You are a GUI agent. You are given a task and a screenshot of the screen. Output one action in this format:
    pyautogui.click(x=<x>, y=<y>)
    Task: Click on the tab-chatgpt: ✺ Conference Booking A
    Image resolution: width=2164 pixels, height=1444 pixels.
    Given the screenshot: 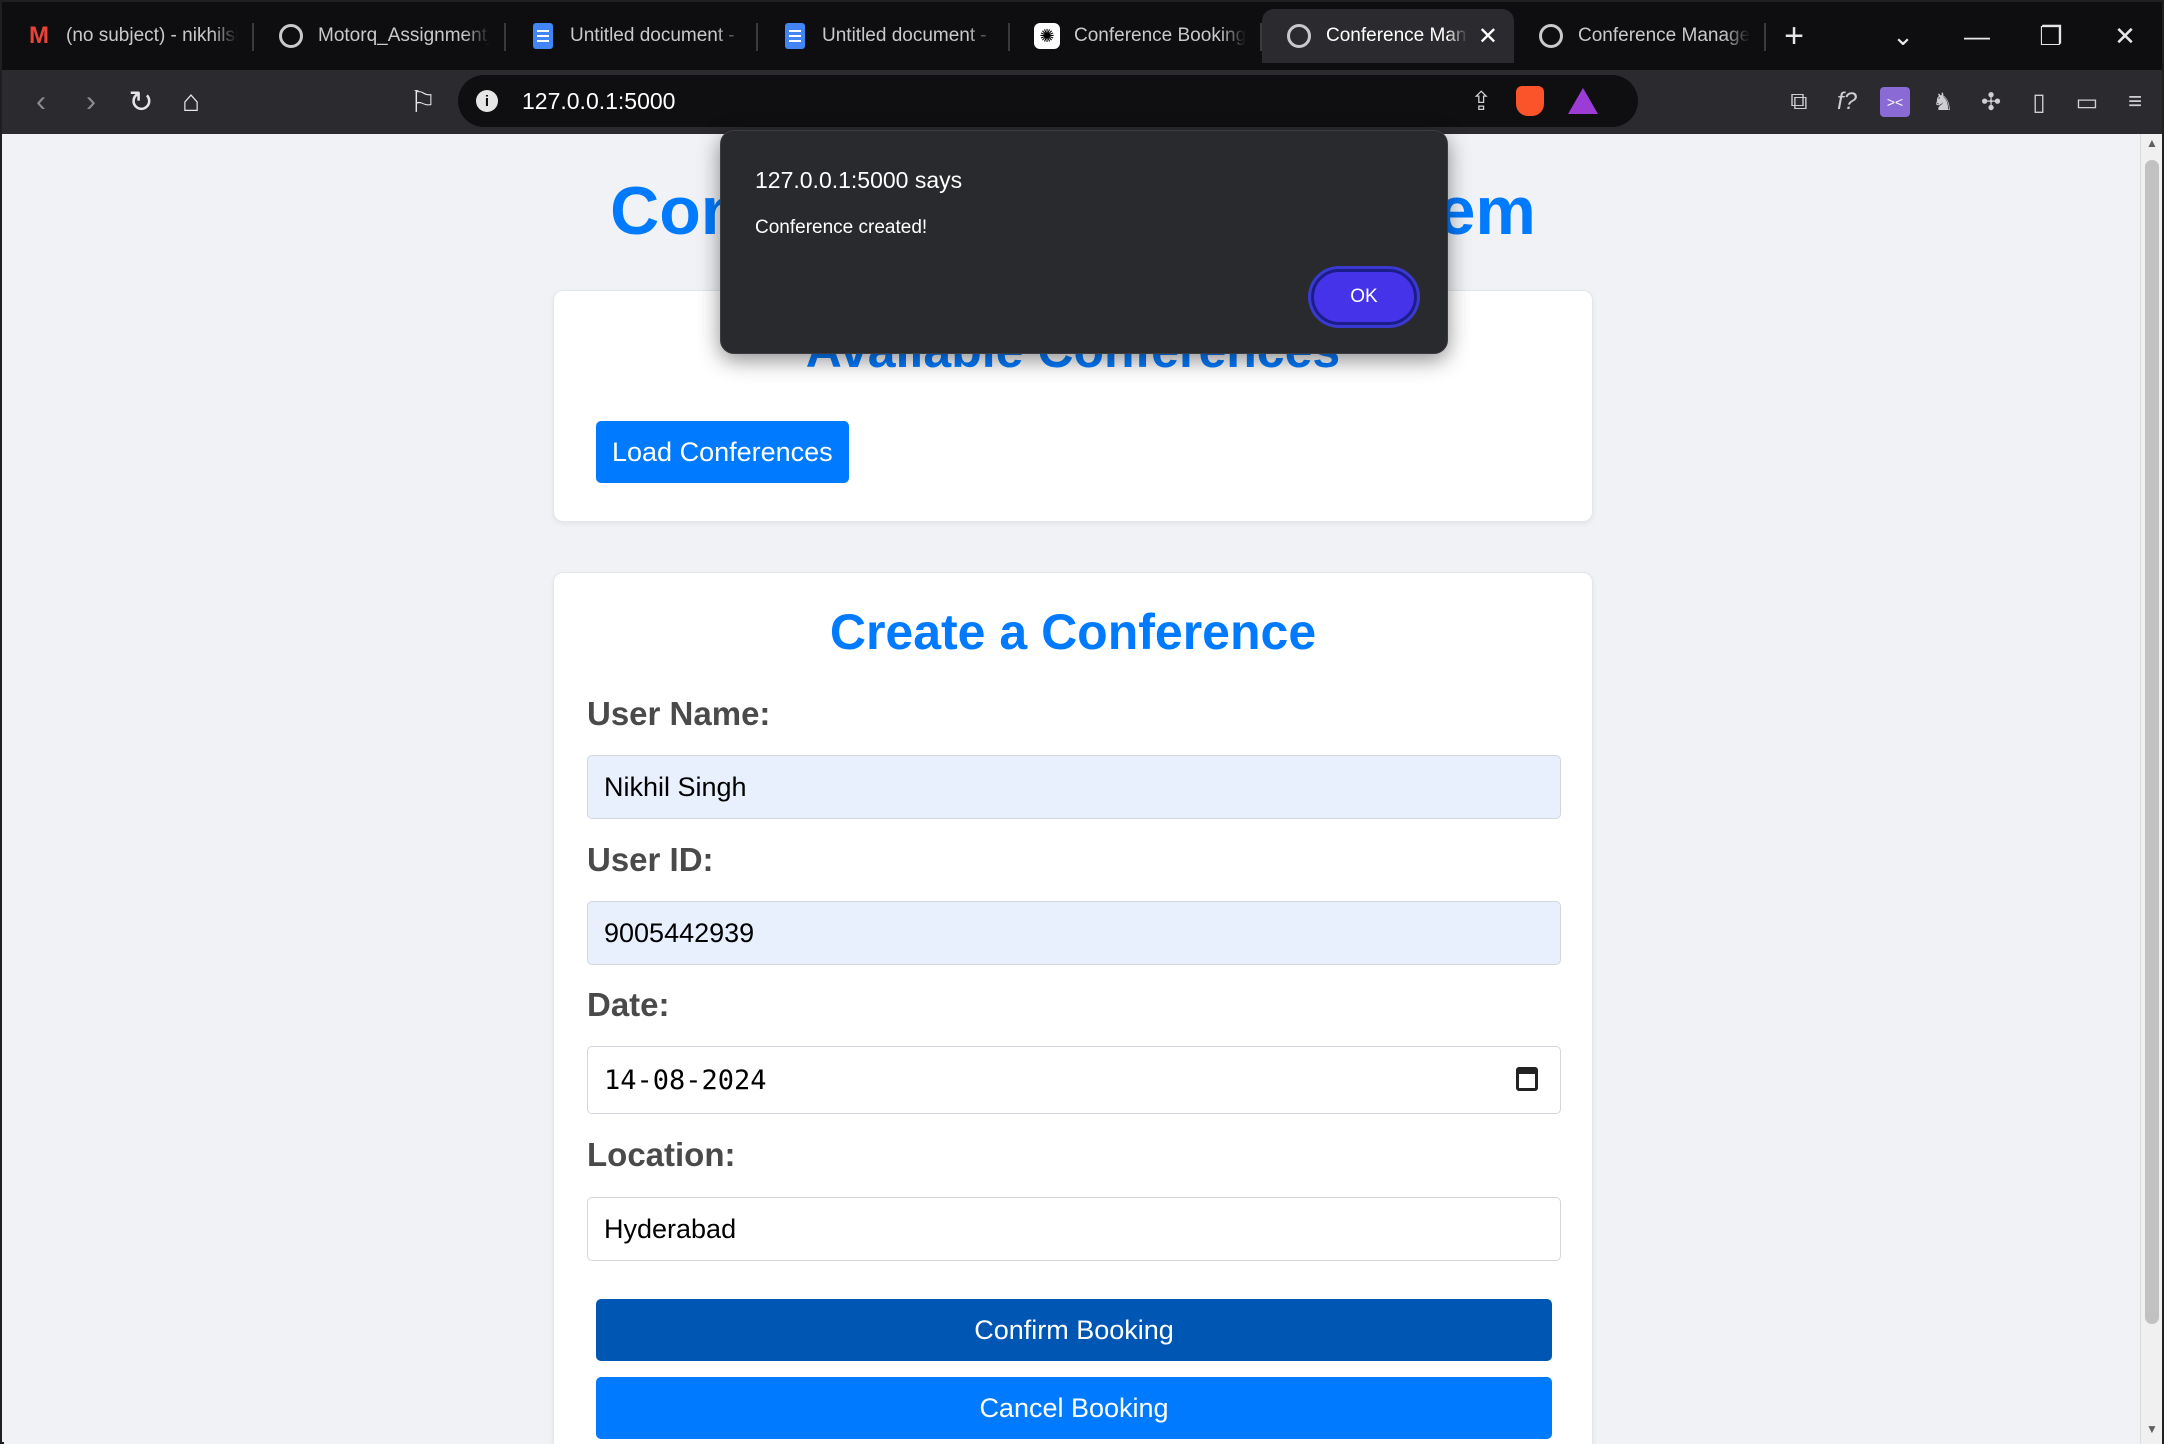 What is the action you would take?
    pyautogui.click(x=1136, y=36)
    